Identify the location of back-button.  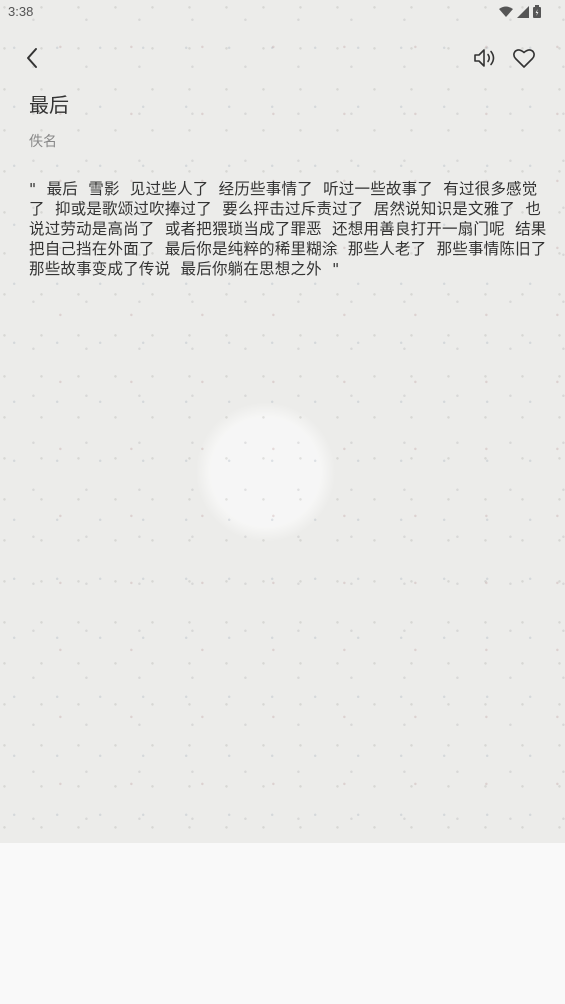
(32, 60).